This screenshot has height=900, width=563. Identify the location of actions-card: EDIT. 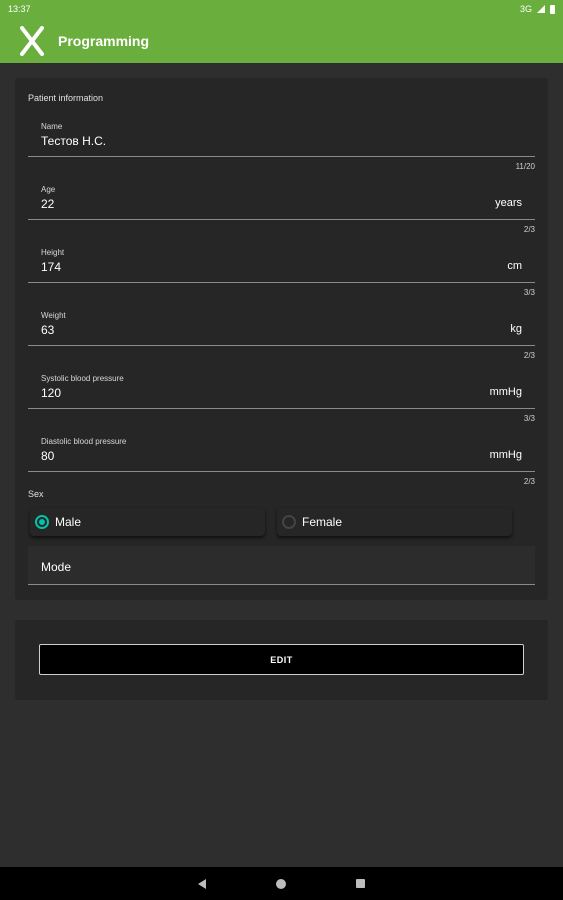
(281, 660).